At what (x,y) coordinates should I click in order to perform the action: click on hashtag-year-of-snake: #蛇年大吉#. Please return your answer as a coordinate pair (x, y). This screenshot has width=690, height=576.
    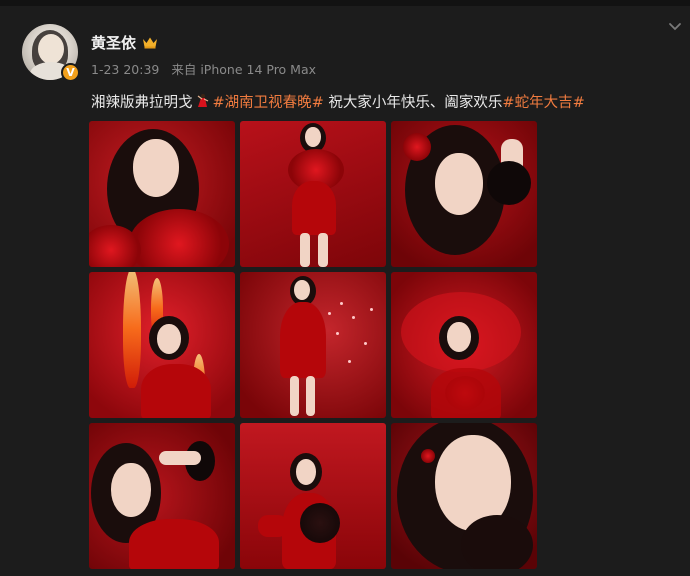
    Looking at the image, I should click on (543, 103).